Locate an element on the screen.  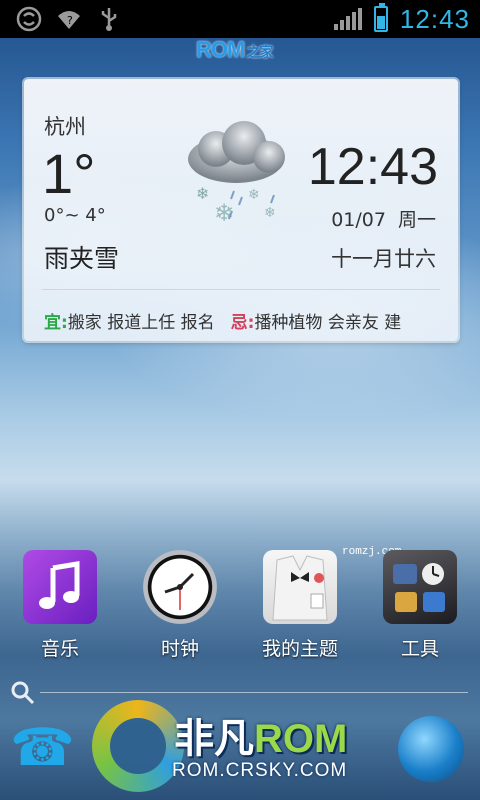
wifi-icon: ? is located at coordinates (69, 19).